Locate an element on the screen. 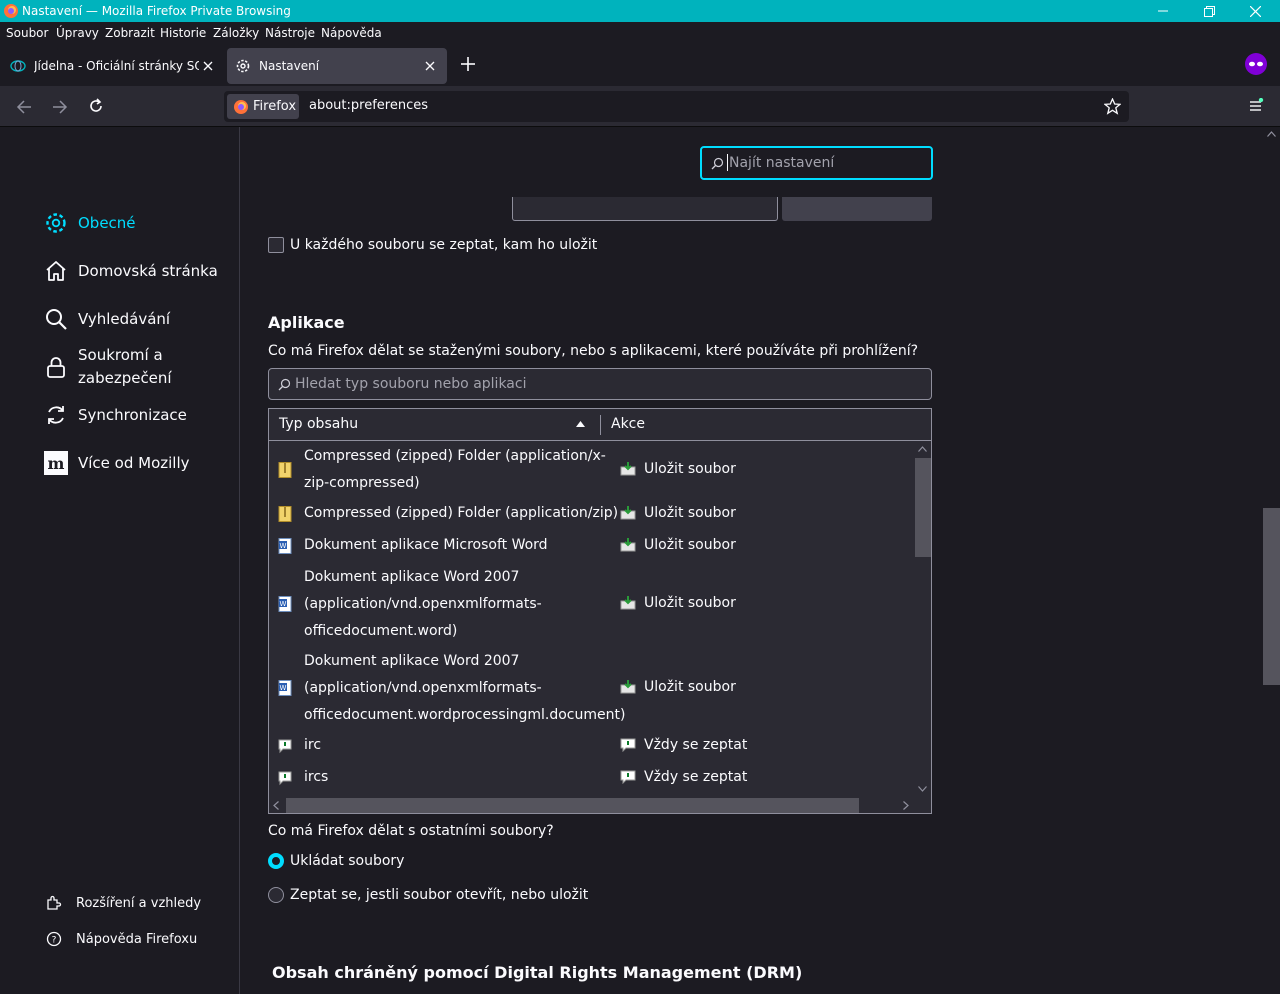  app-menu-button is located at coordinates (1256, 106).